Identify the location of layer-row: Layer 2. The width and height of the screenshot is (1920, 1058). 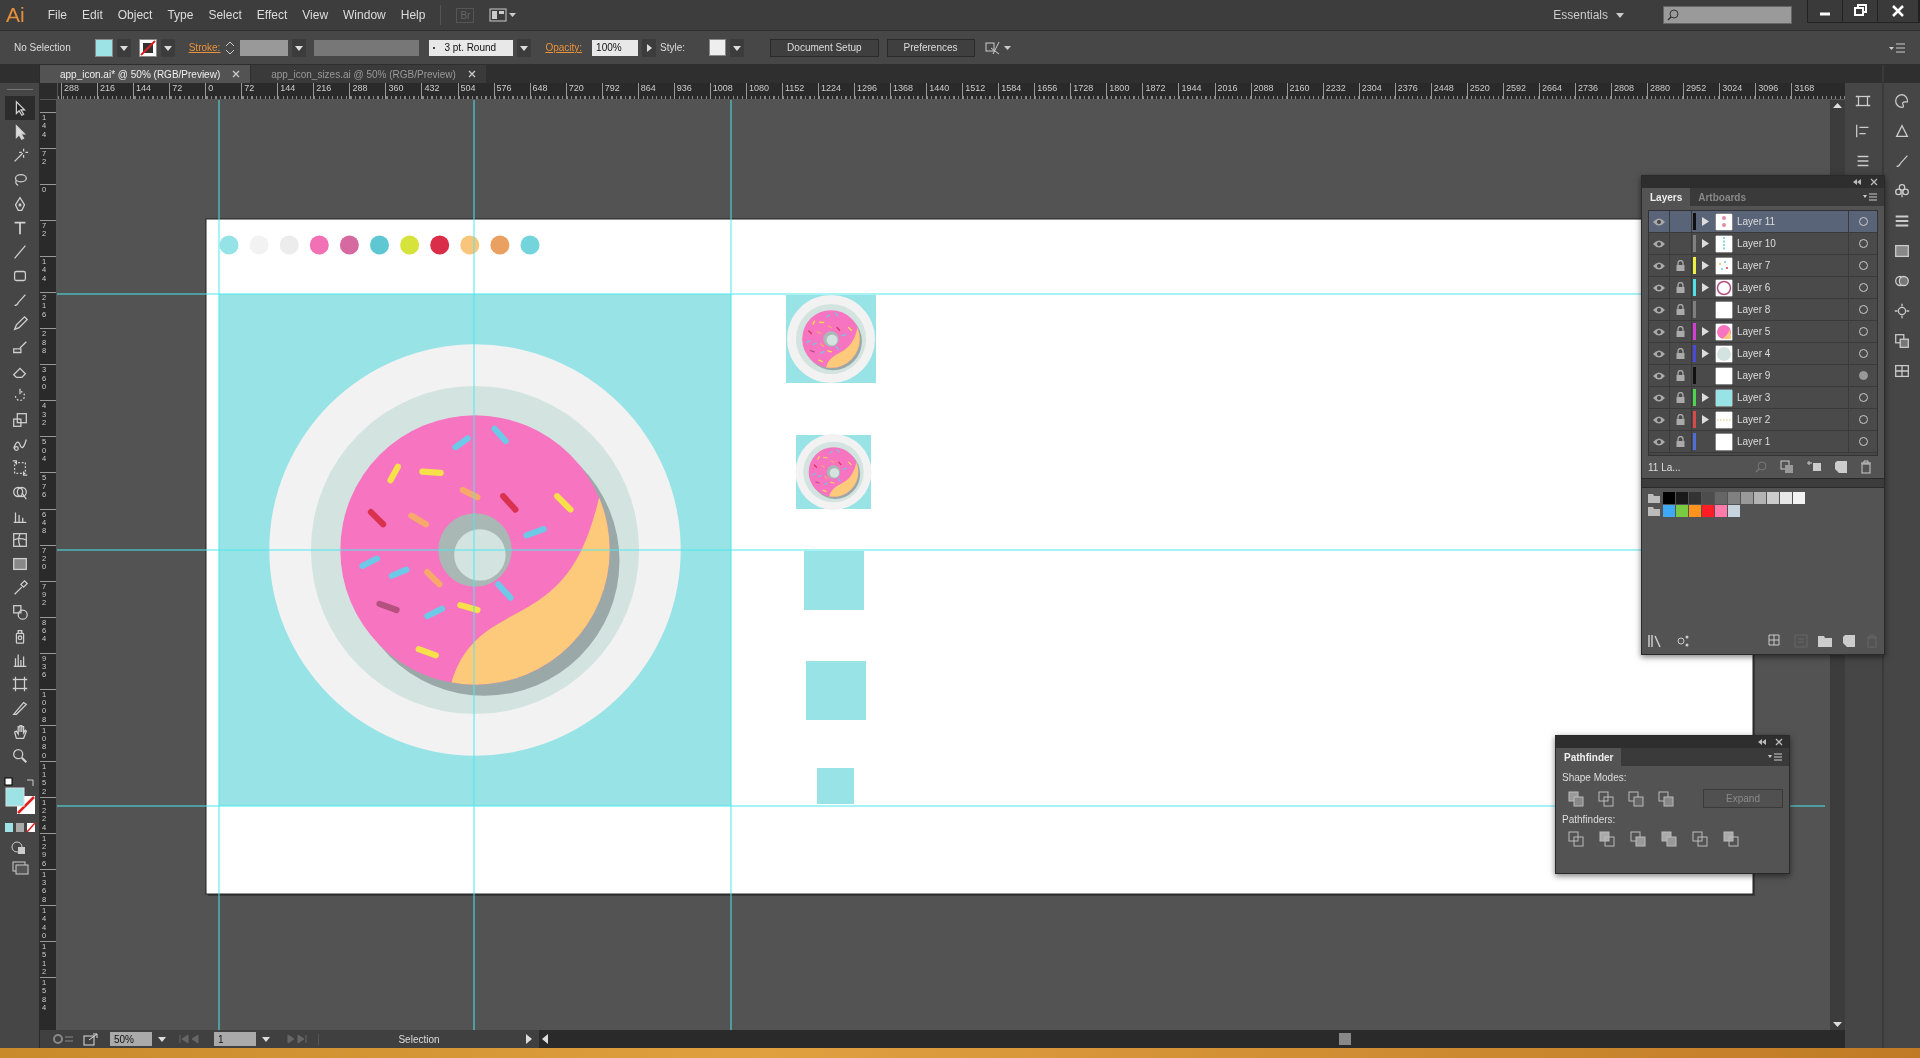
(1763, 420).